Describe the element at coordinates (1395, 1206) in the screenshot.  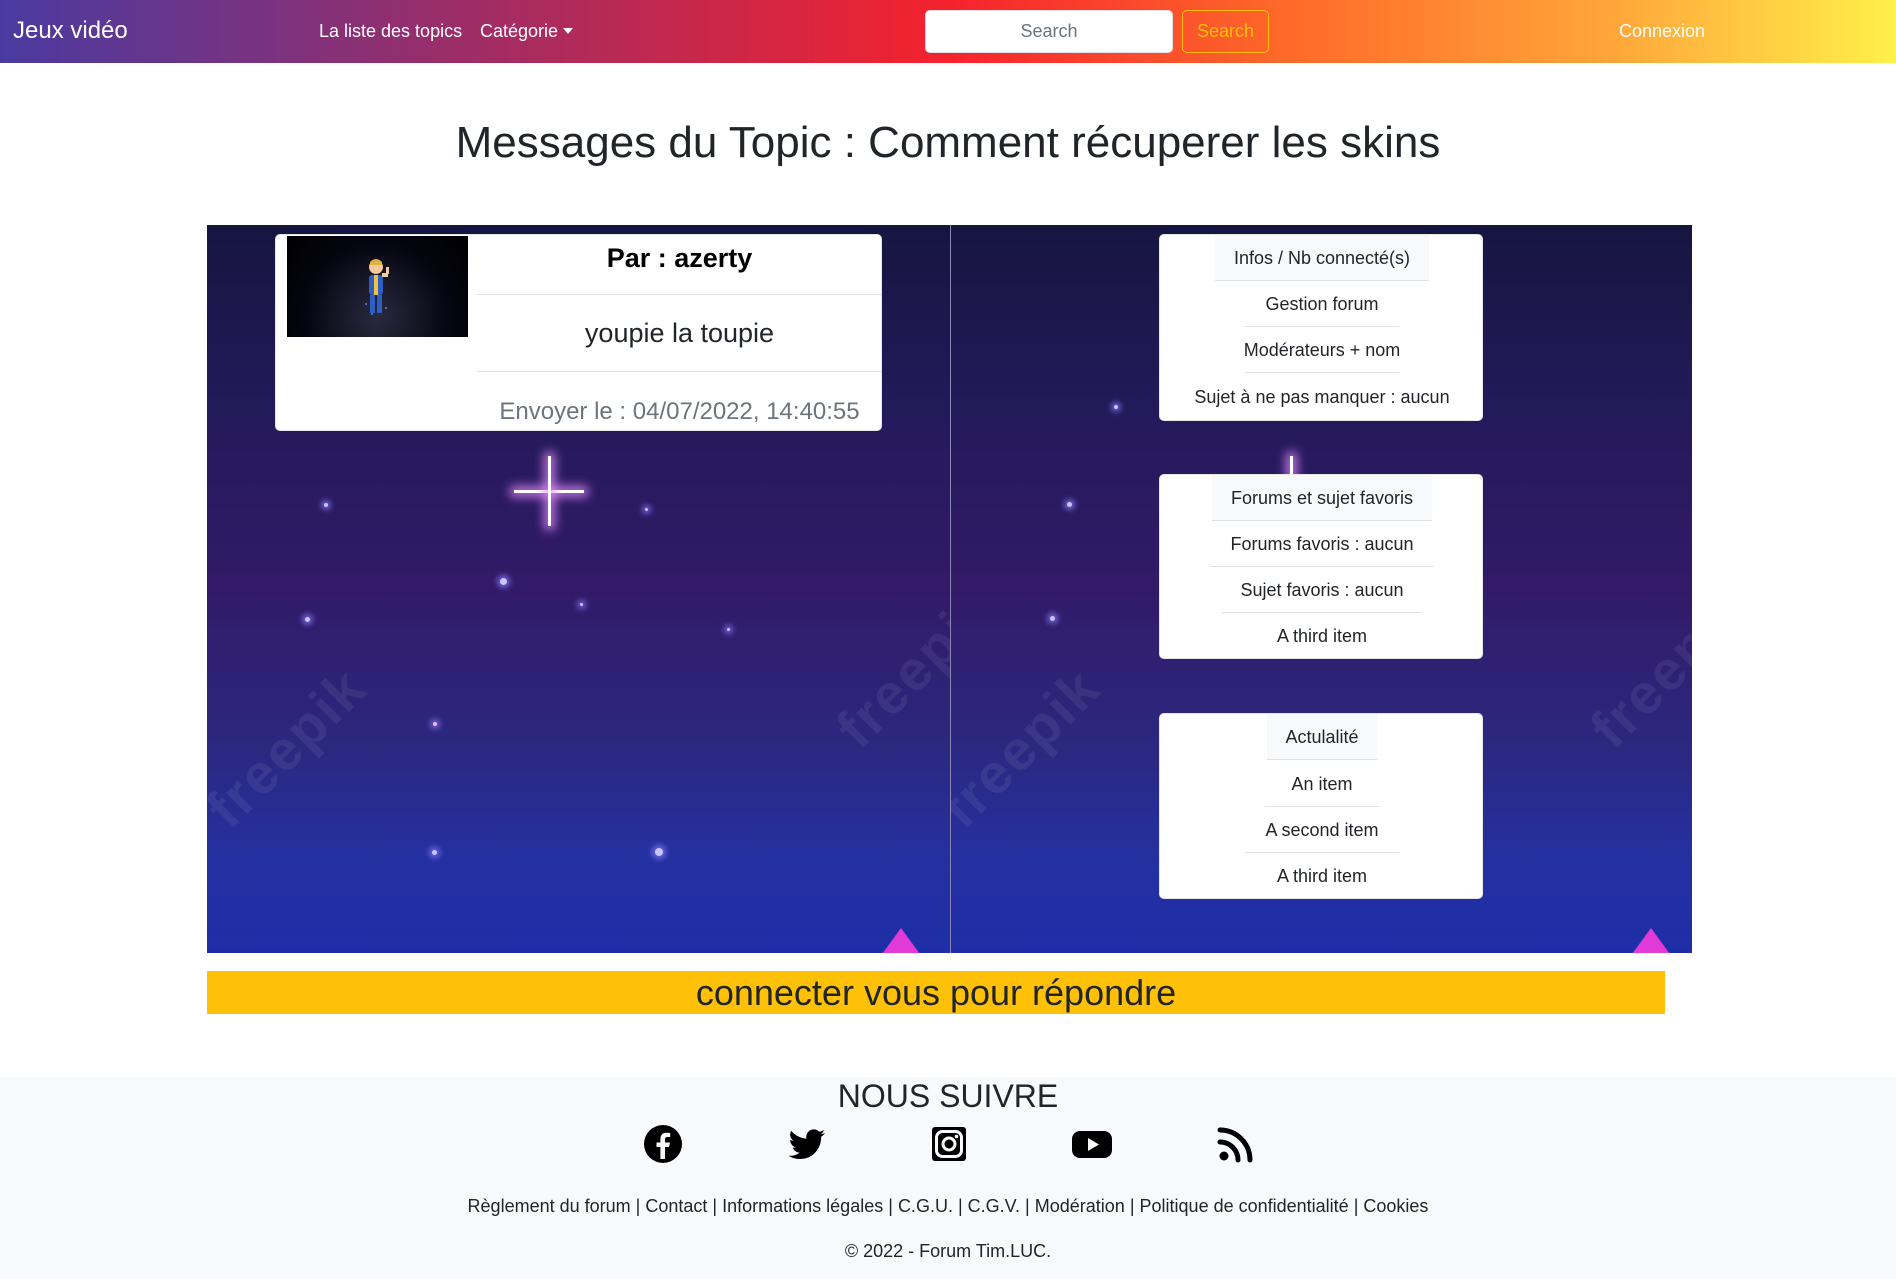
I see `footer-link-cookies: Cookies` at that location.